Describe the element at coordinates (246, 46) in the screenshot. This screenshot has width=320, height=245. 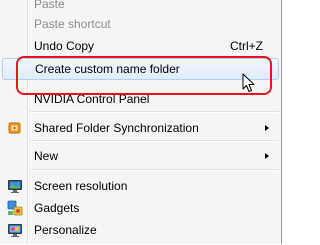
I see `menu-item-shortcut: Ctrl+Z` at that location.